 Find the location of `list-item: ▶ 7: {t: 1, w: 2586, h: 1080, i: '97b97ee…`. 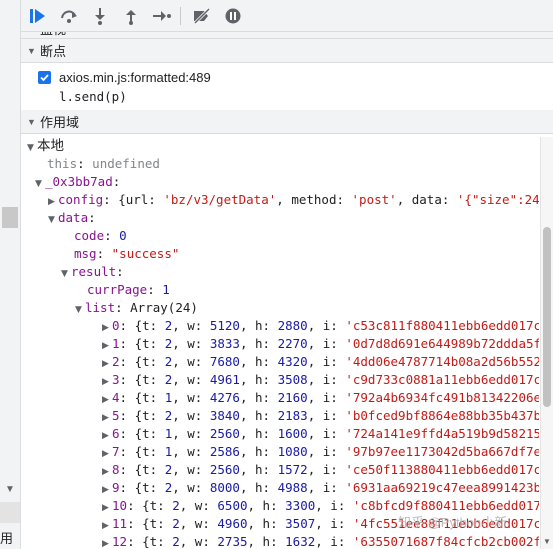

list-item: ▶ 7: {t: 1, w: 2586, h: 1080, i: '97b97ee… is located at coordinates (320, 453).